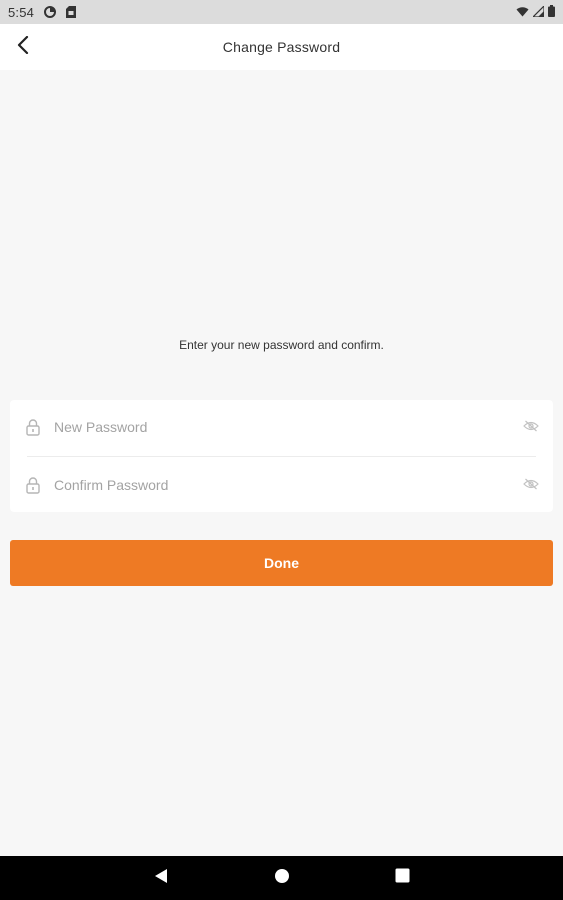 The width and height of the screenshot is (563, 900). I want to click on nav-home-button, so click(282, 878).